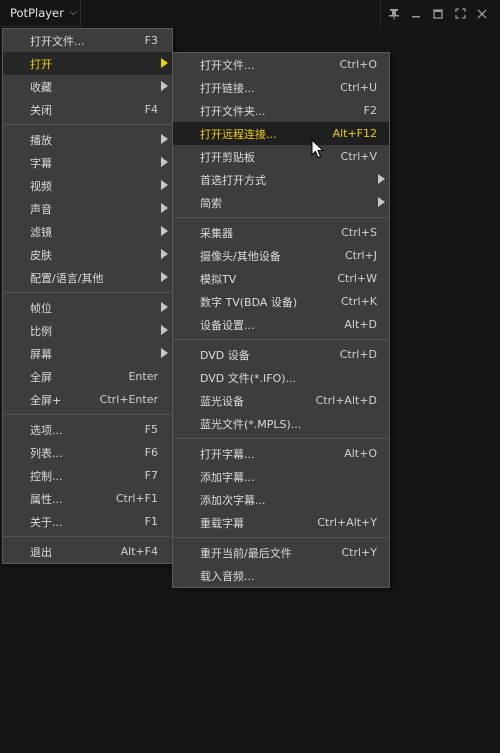 The height and width of the screenshot is (753, 500). I want to click on menu-item-shortcut: Ctrl+U, so click(358, 87).